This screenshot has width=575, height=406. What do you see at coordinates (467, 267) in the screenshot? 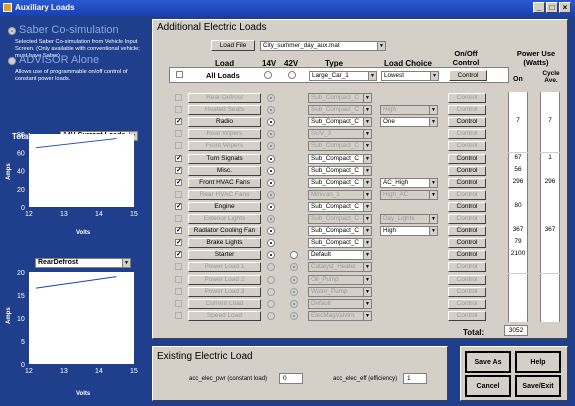
I see `power-load-1-control-button: Control` at bounding box center [467, 267].